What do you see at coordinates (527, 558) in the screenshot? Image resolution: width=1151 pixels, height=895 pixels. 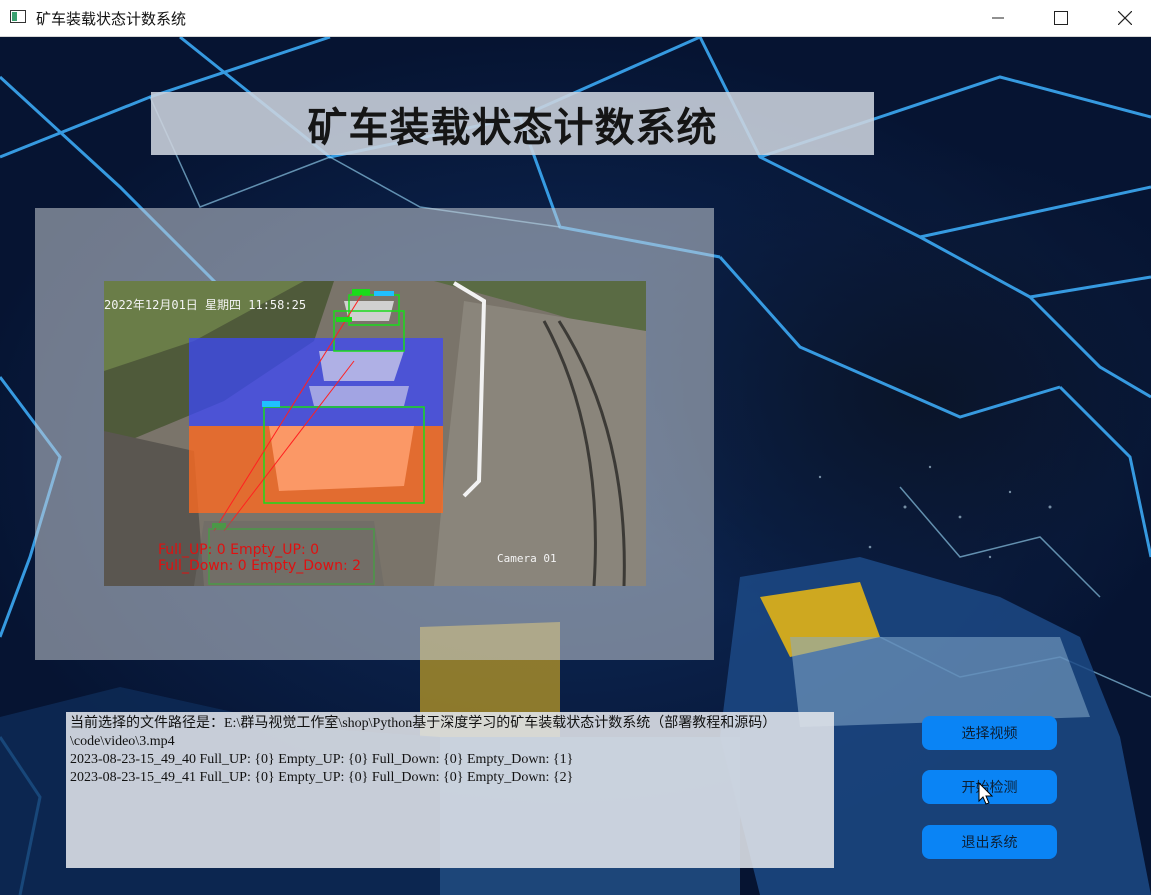 I see `camera-label: Camera 01` at bounding box center [527, 558].